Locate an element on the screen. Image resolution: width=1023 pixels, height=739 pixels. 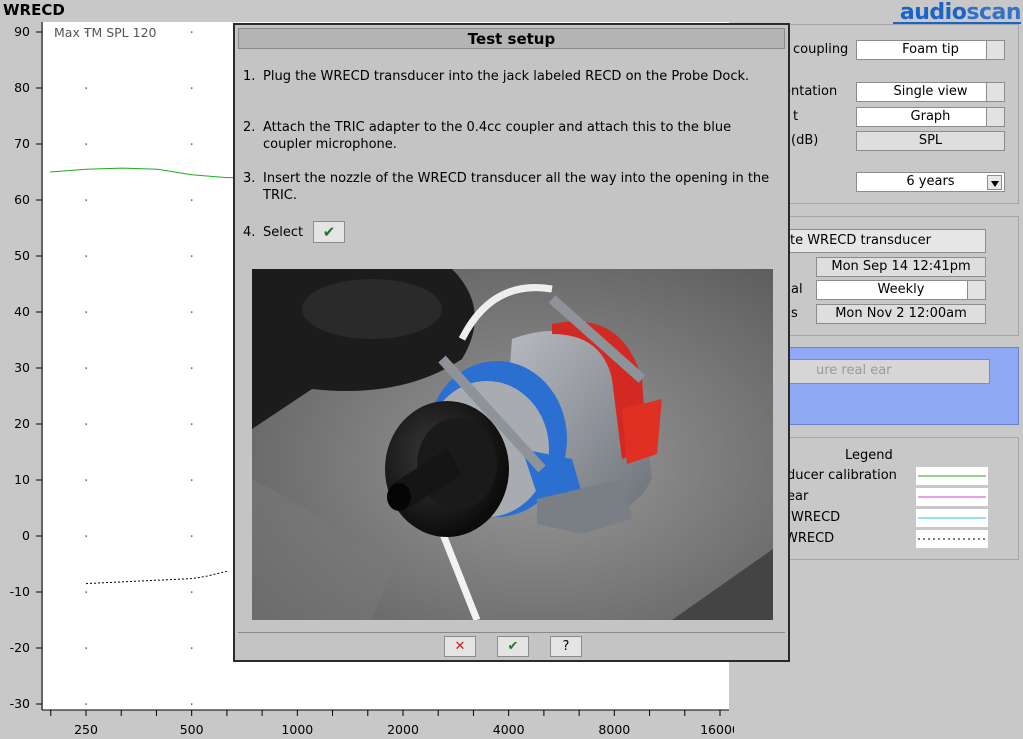
x-tick-label: 2000 is located at coordinates (403, 729).